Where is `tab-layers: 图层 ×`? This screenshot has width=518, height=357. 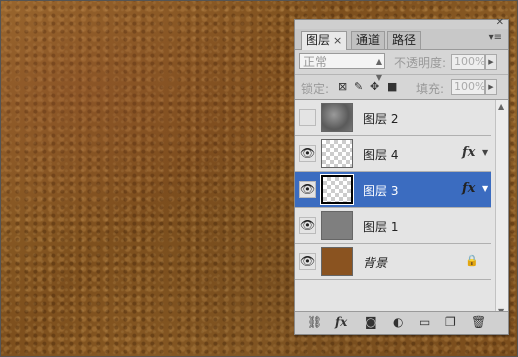
tab-layers: 图层 × is located at coordinates (324, 40).